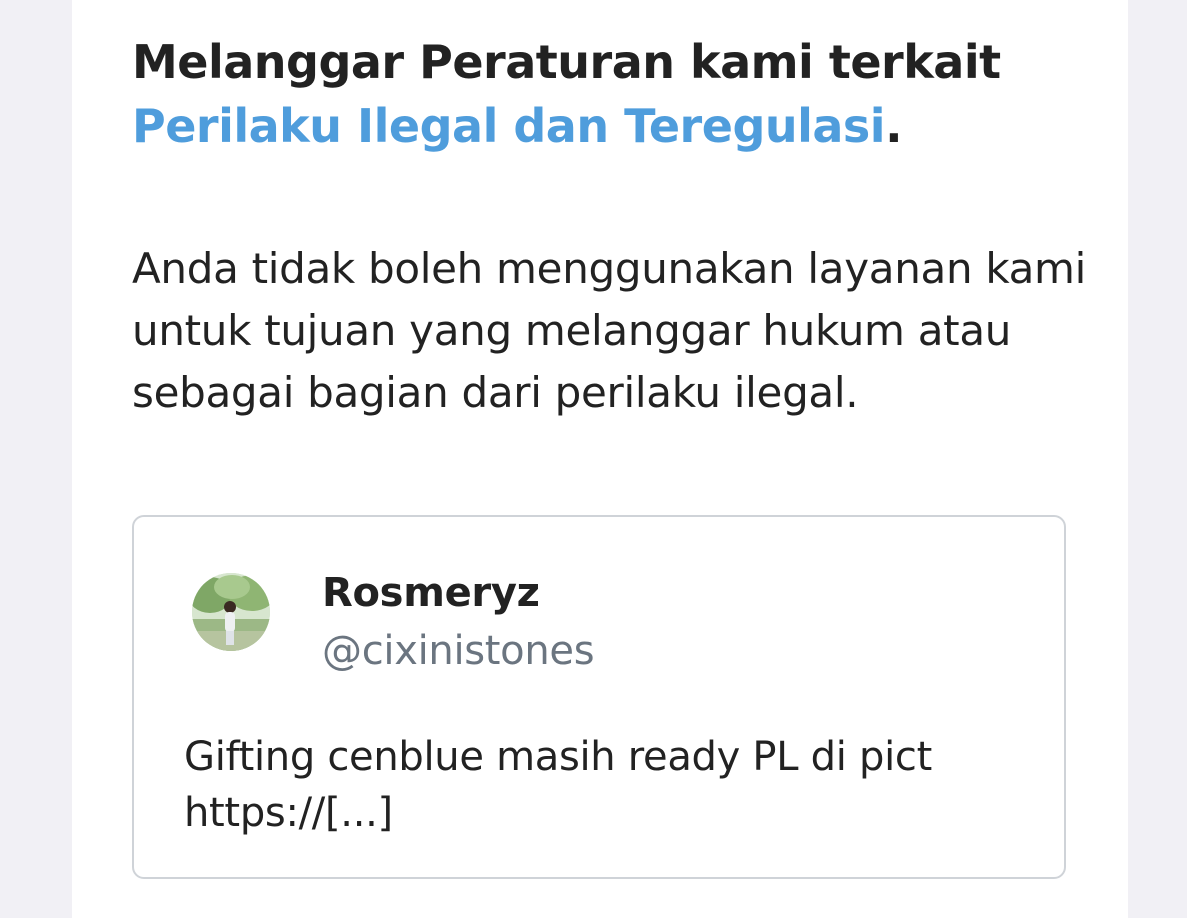 This screenshot has height=918, width=1187. What do you see at coordinates (431, 593) in the screenshot?
I see `tweet-display-name: Rosmeryz` at bounding box center [431, 593].